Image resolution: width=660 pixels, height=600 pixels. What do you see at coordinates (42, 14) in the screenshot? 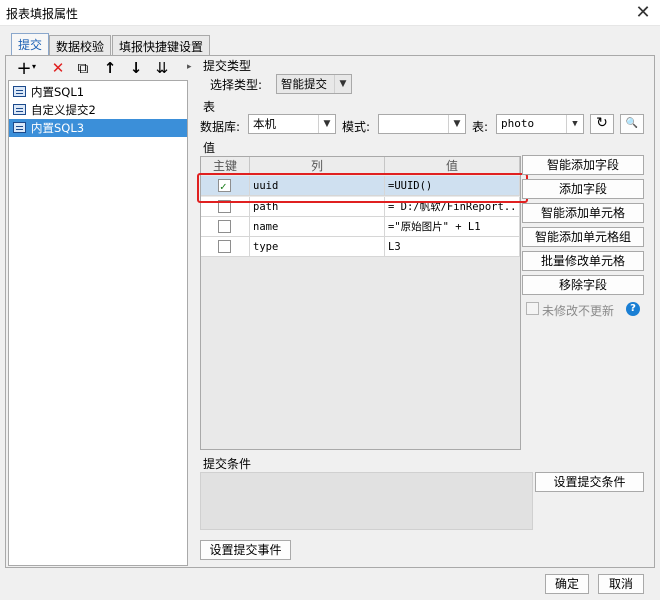
I see `window-title: 报表填报属性` at bounding box center [42, 14].